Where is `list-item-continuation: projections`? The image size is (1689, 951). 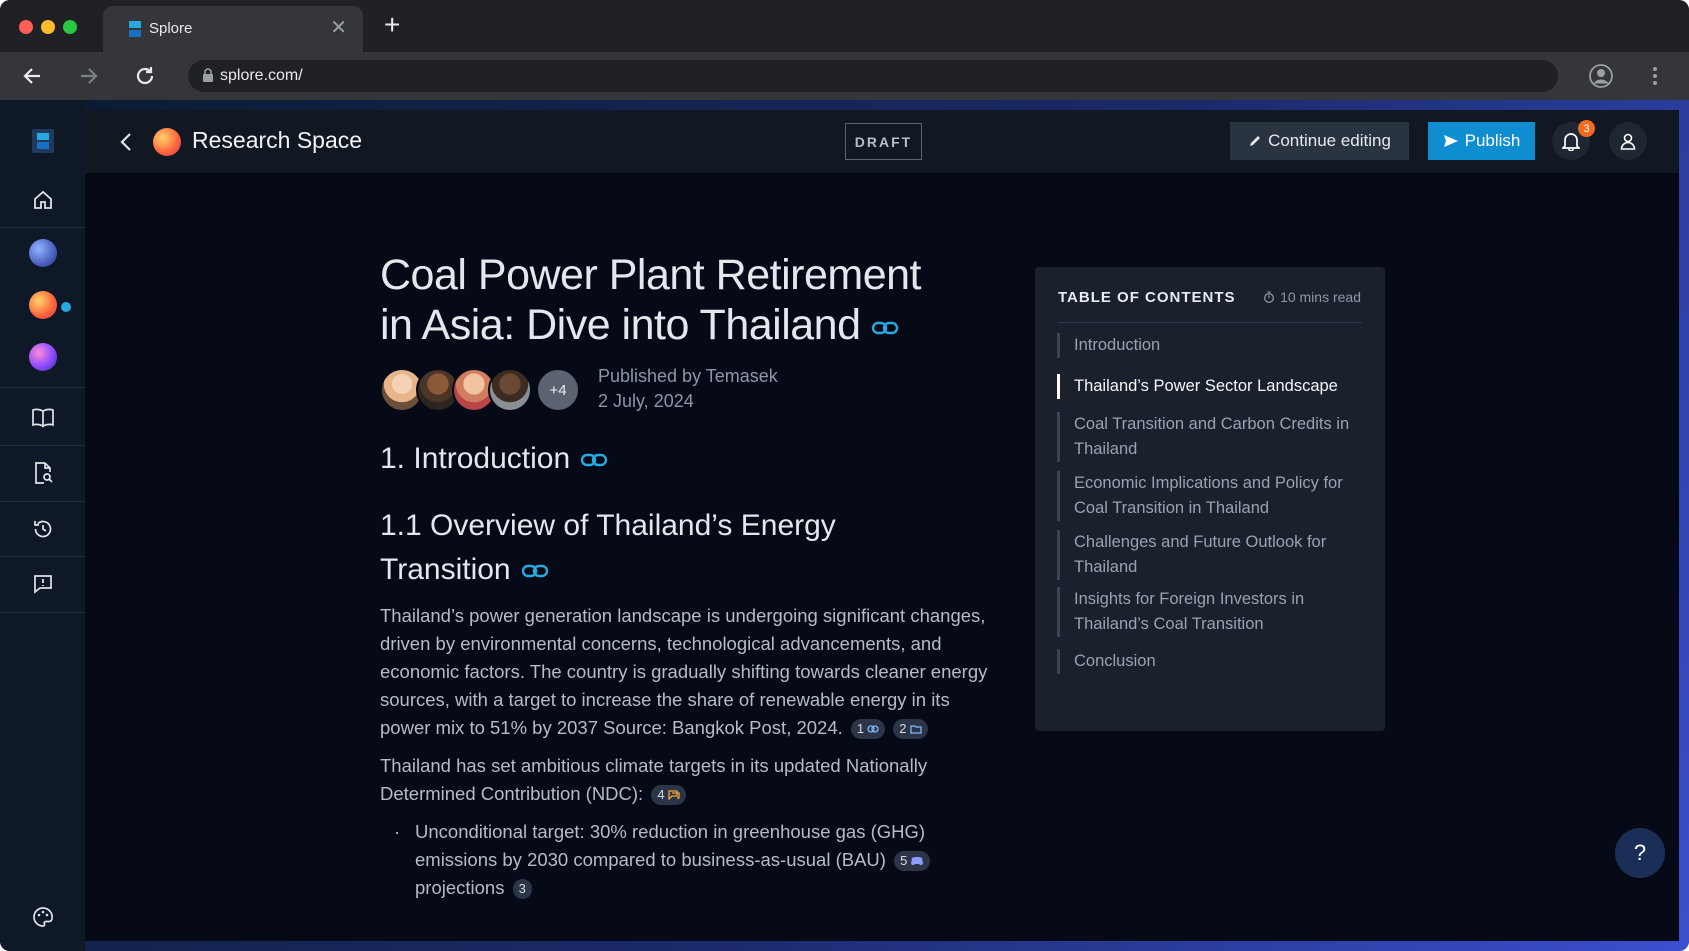 list-item-continuation: projections is located at coordinates (460, 887).